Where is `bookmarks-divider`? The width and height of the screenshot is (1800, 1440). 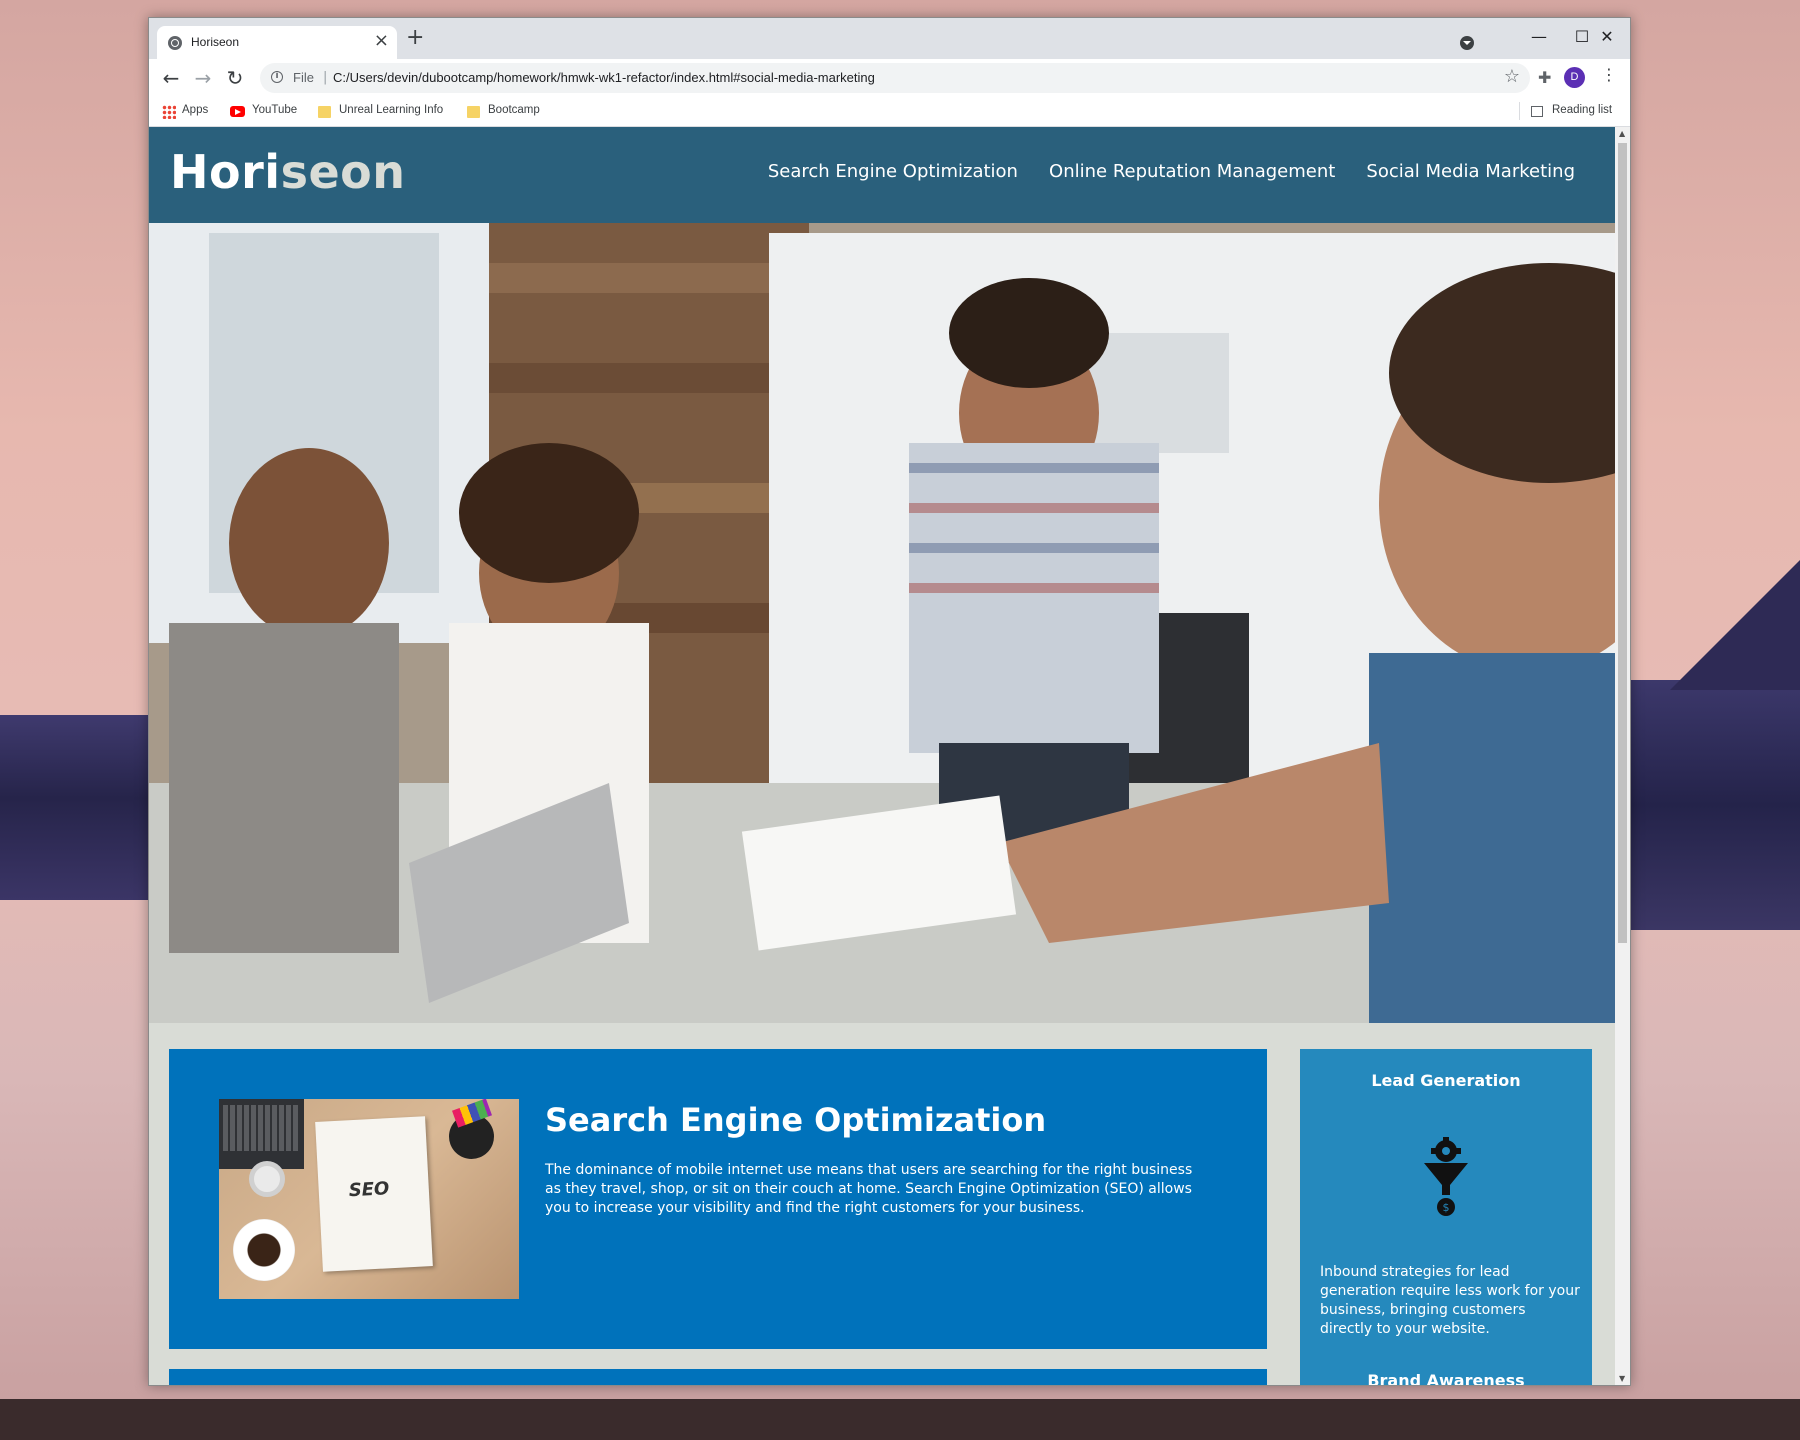
bookmarks-divider is located at coordinates (1519, 111).